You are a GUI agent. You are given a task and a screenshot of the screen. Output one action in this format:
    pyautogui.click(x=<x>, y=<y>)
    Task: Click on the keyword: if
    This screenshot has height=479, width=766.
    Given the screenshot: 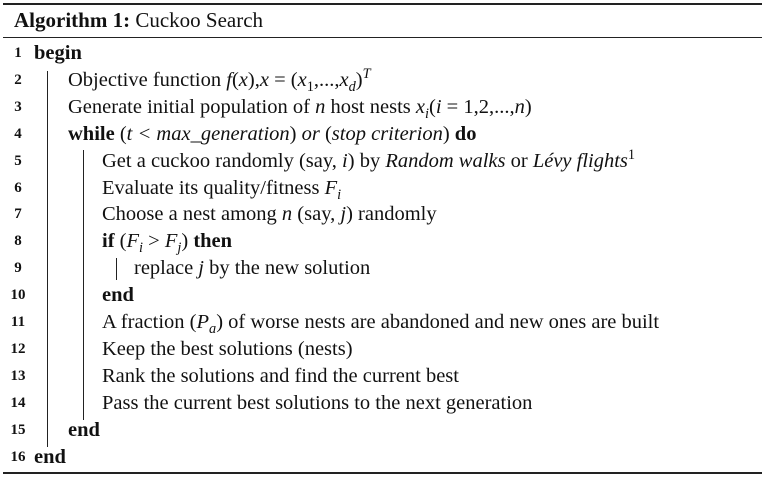 What is the action you would take?
    pyautogui.click(x=108, y=241)
    